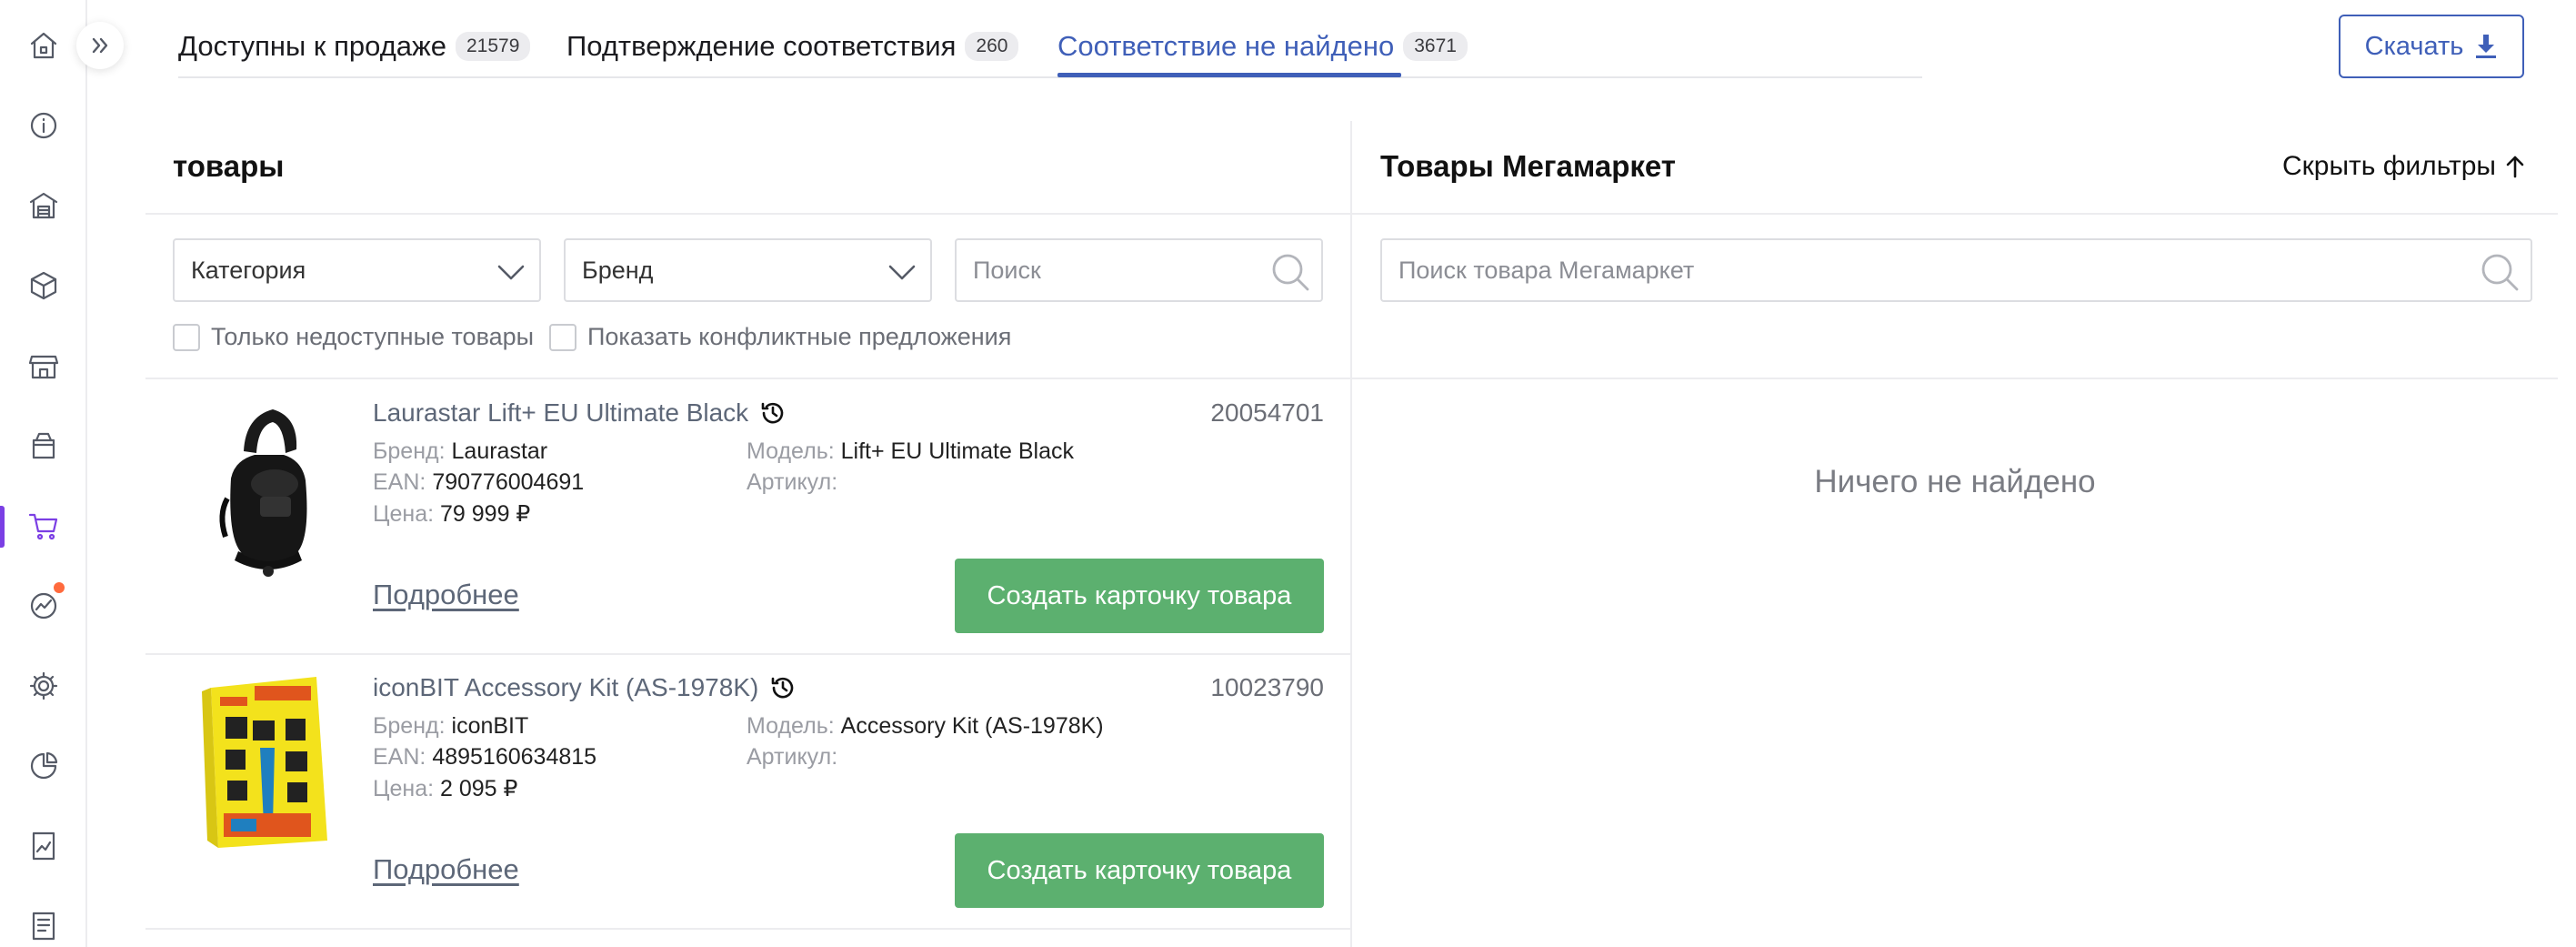  What do you see at coordinates (800, 337) in the screenshot?
I see `show-conflicts-label: Показать конфликтные предложения` at bounding box center [800, 337].